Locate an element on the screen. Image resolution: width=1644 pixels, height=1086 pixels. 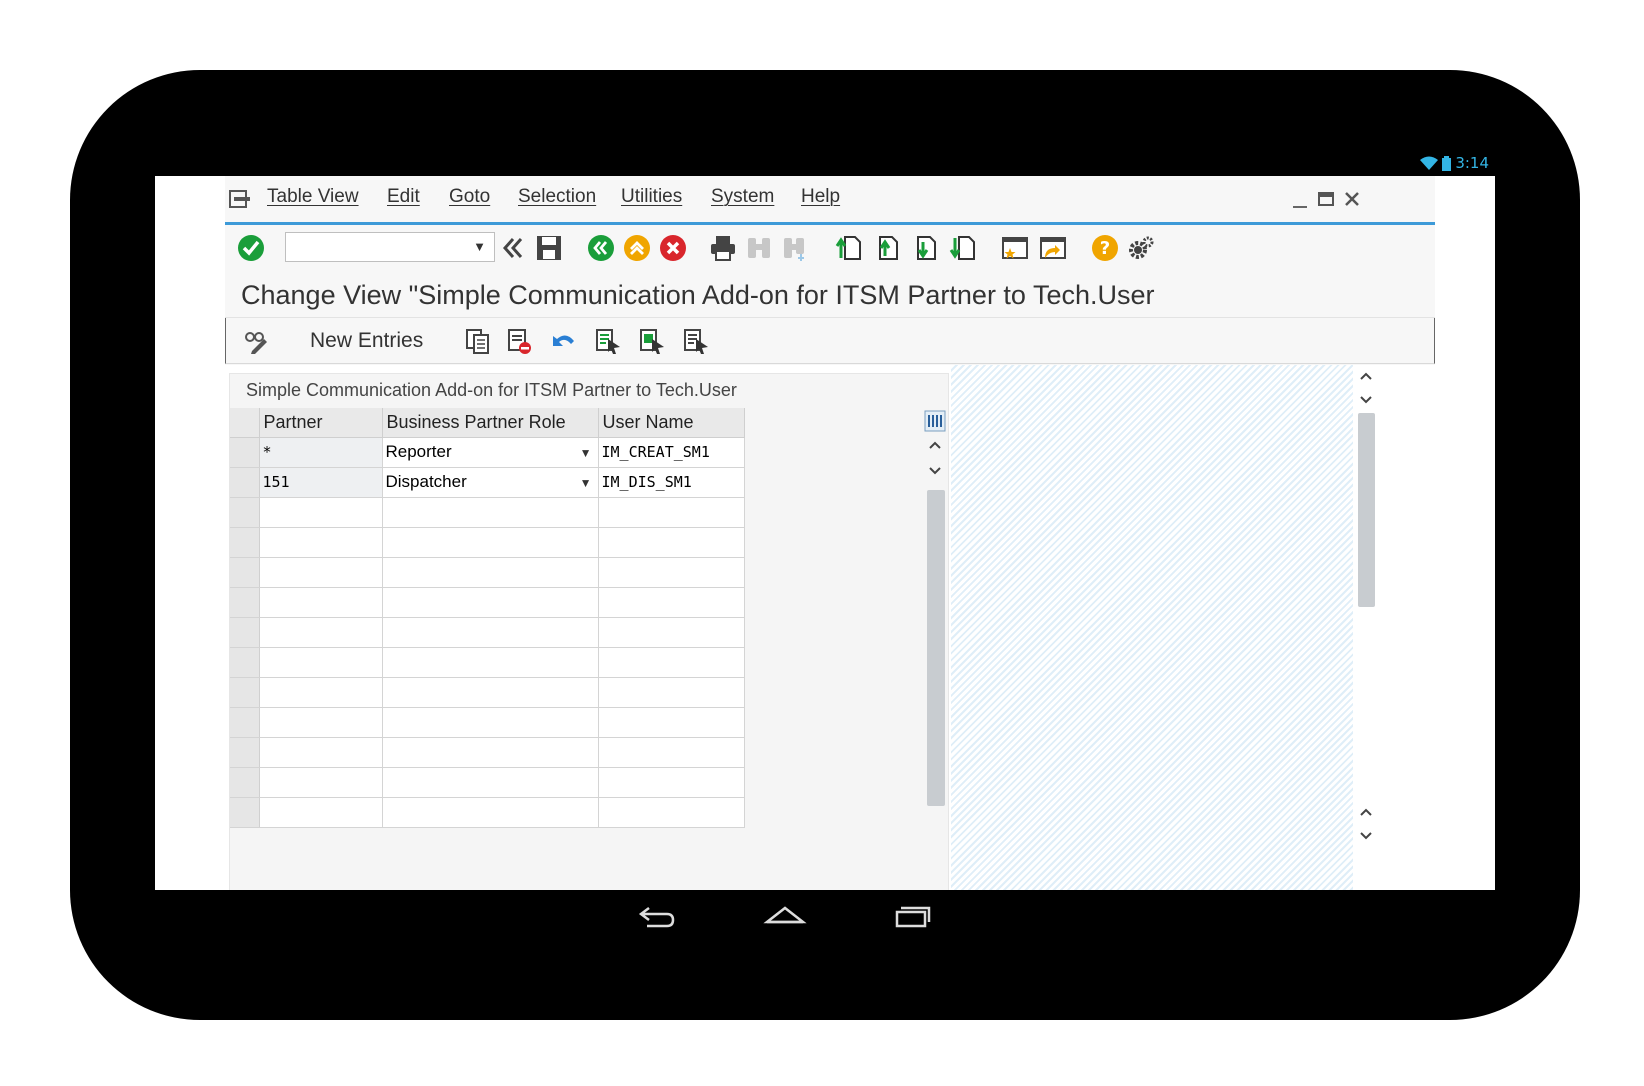
partner-cell: 151 is located at coordinates (321, 482).